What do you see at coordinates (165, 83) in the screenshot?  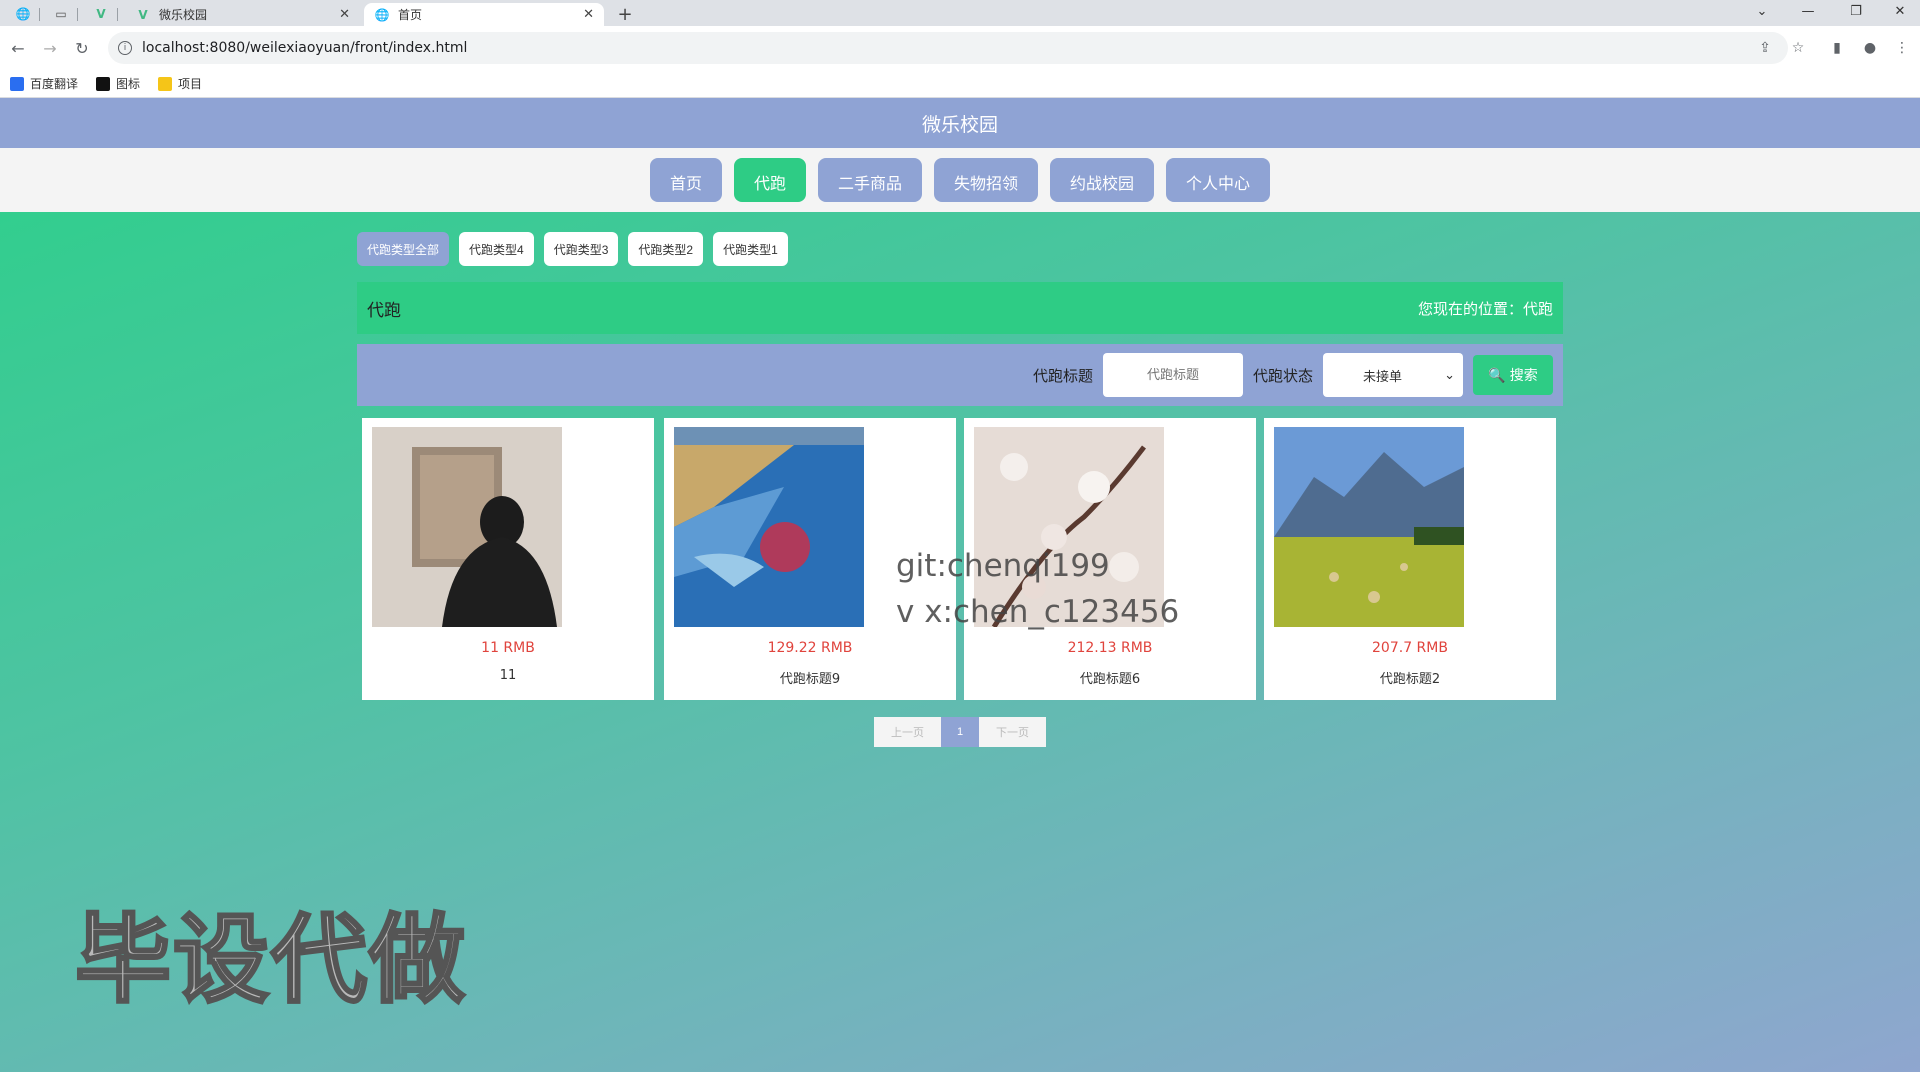 I see `folder-icon` at bounding box center [165, 83].